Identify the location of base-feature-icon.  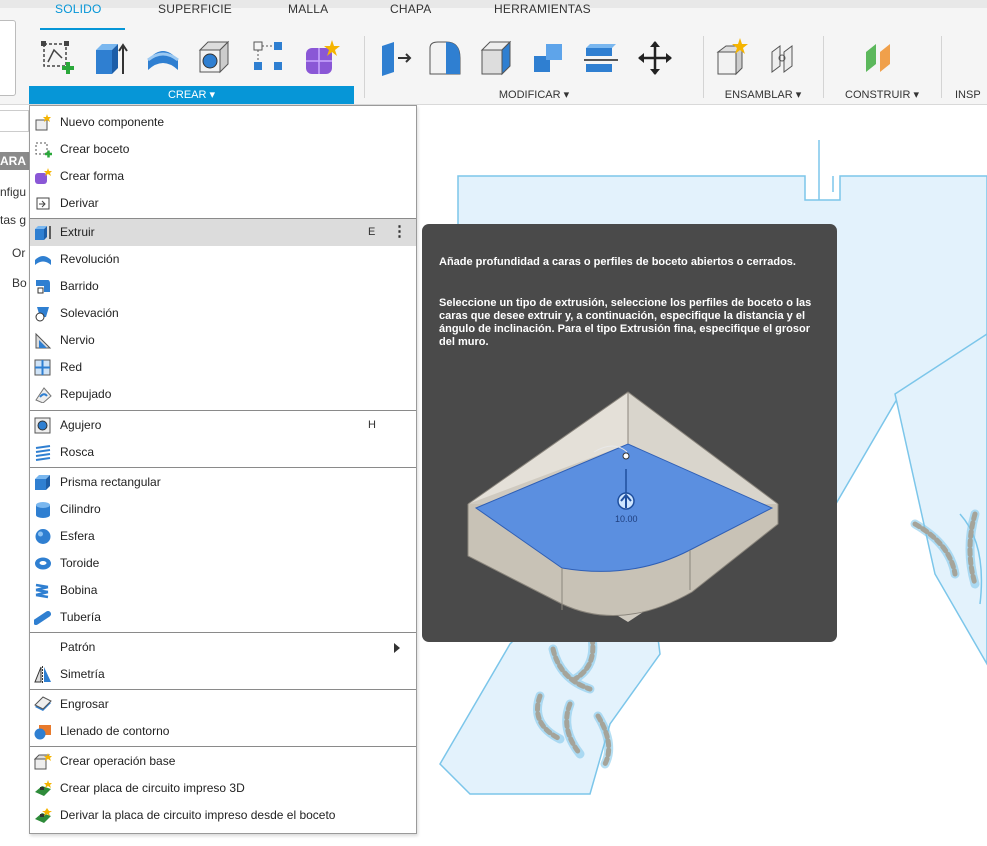
(43, 761).